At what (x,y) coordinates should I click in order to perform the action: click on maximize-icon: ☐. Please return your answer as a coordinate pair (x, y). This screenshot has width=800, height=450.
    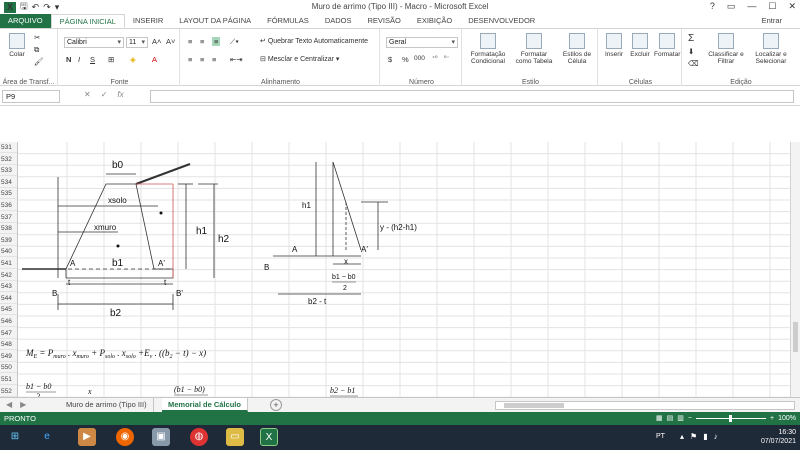
    Looking at the image, I should click on (772, 6).